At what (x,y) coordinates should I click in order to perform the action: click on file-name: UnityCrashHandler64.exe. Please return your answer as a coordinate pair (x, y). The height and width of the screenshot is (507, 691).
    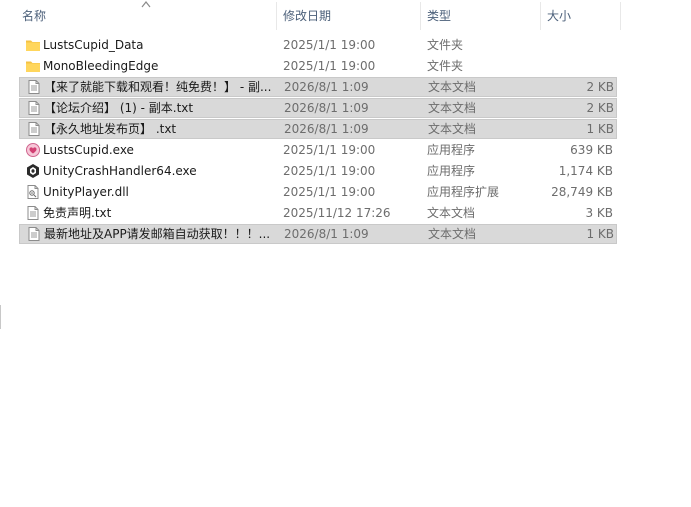
    Looking at the image, I should click on (159, 171).